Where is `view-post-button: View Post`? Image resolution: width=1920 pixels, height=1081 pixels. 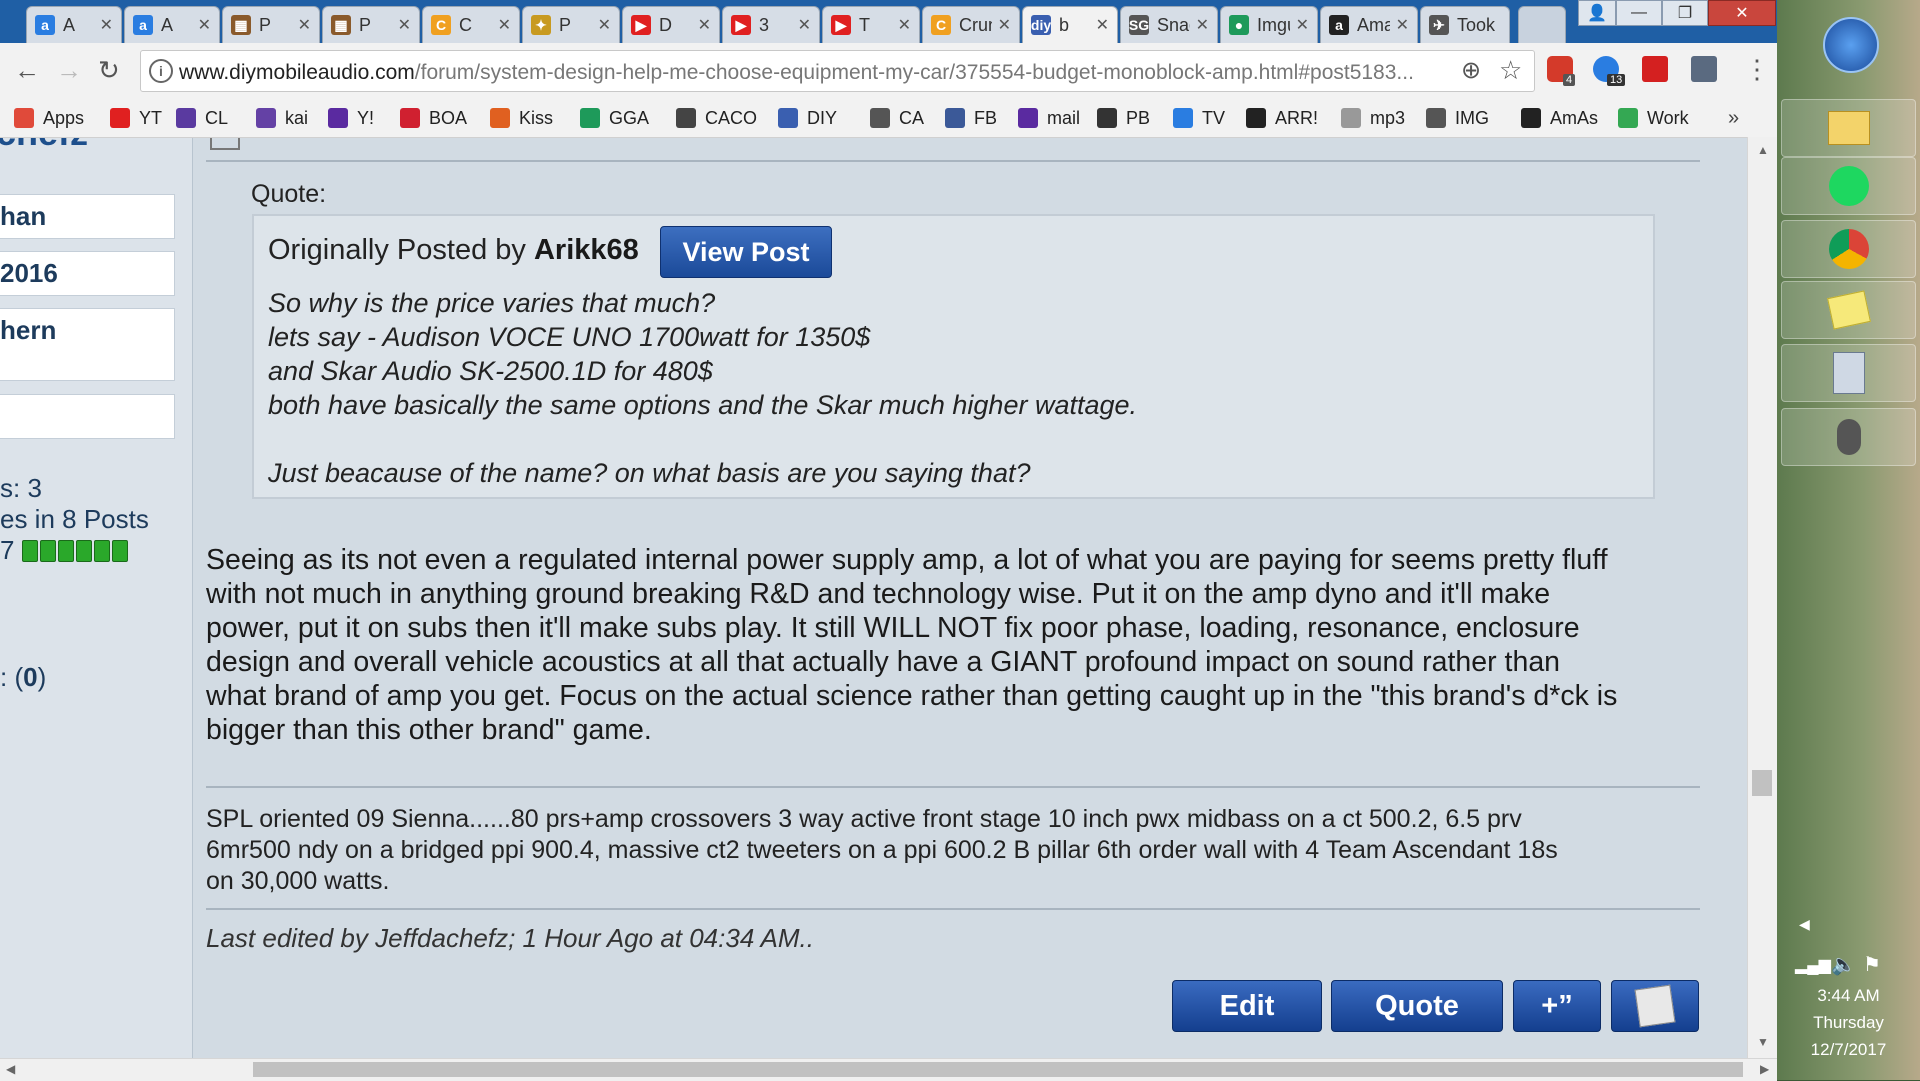 view-post-button: View Post is located at coordinates (746, 252).